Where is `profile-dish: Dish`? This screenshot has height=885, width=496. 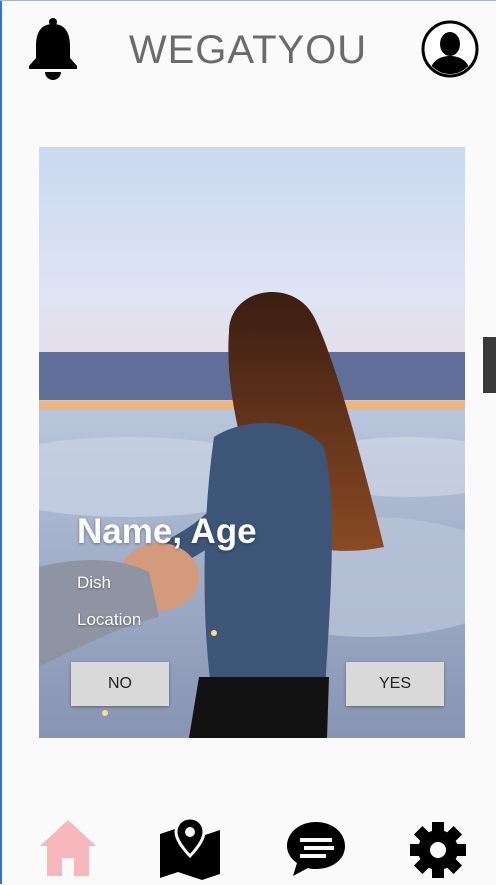
profile-dish: Dish is located at coordinates (94, 582).